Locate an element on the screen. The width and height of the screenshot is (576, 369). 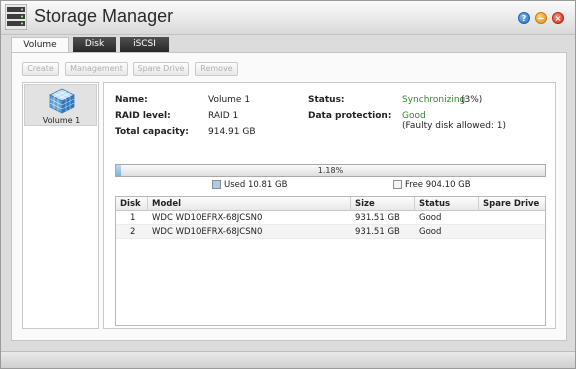
title-bar: Storage Manager ? − × is located at coordinates (288, 18).